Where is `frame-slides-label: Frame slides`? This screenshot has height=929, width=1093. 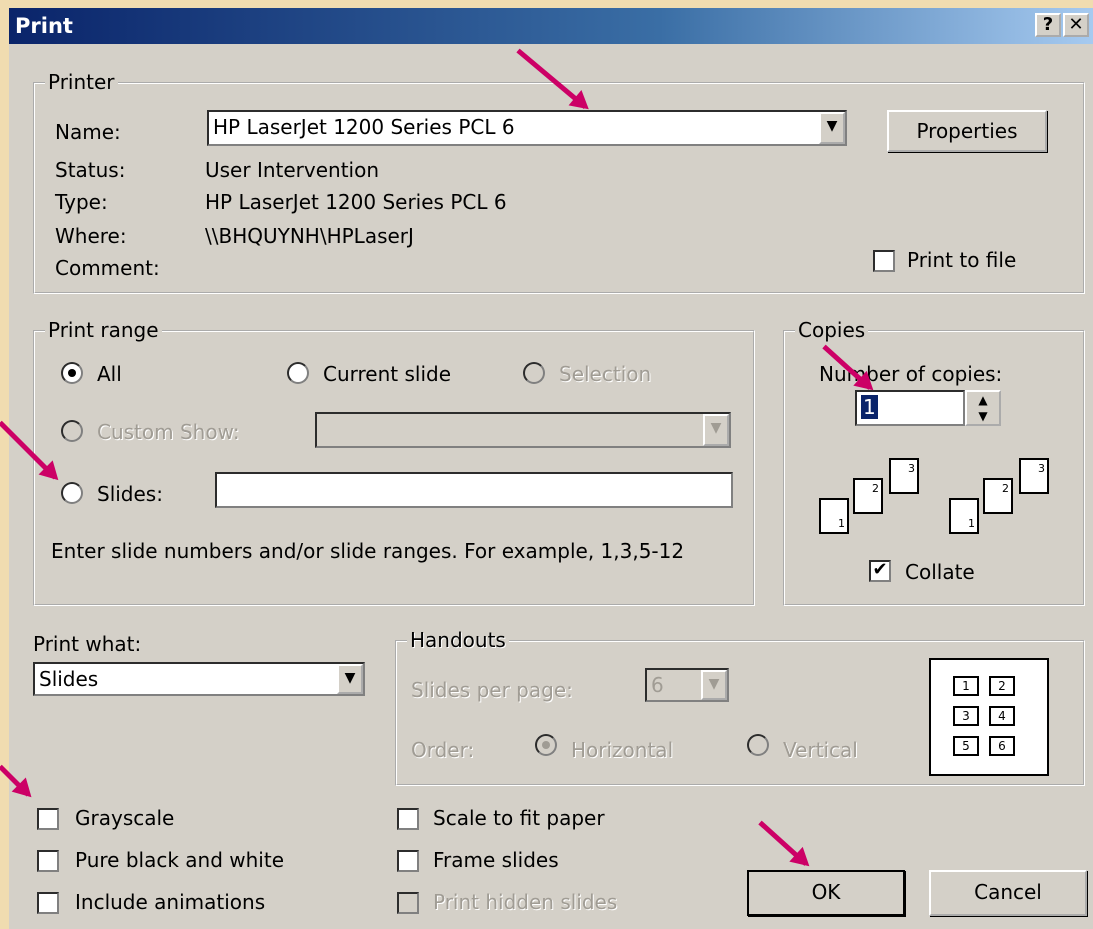 frame-slides-label: Frame slides is located at coordinates (496, 860).